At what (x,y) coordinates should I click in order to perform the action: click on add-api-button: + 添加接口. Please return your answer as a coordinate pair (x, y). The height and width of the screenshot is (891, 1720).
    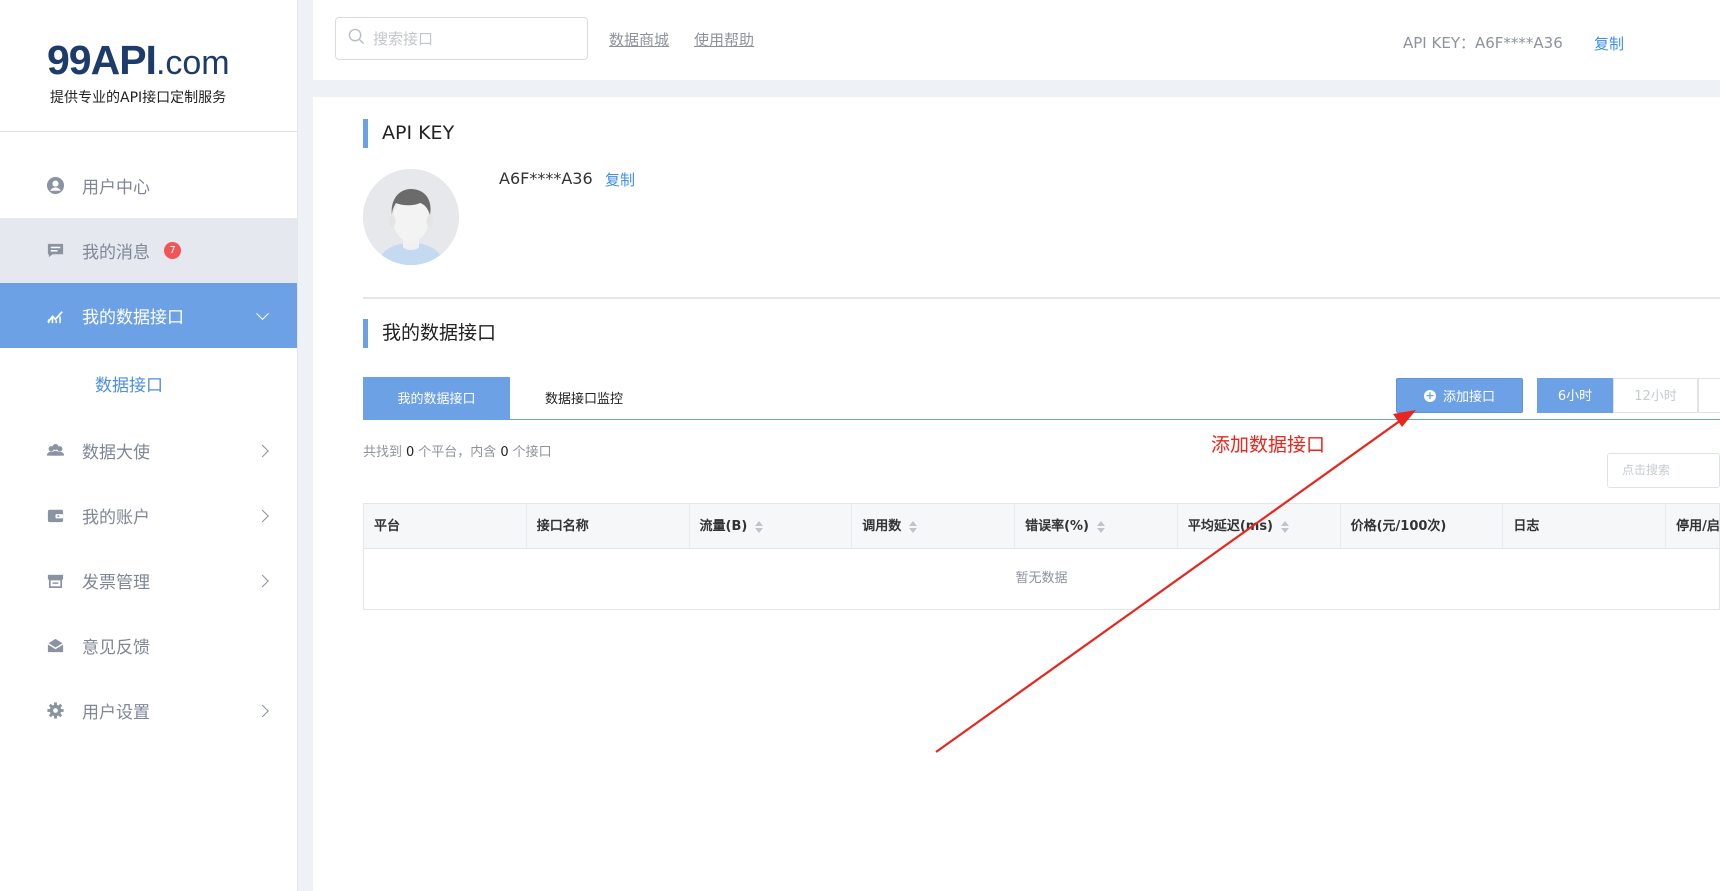
    Looking at the image, I should click on (1459, 395).